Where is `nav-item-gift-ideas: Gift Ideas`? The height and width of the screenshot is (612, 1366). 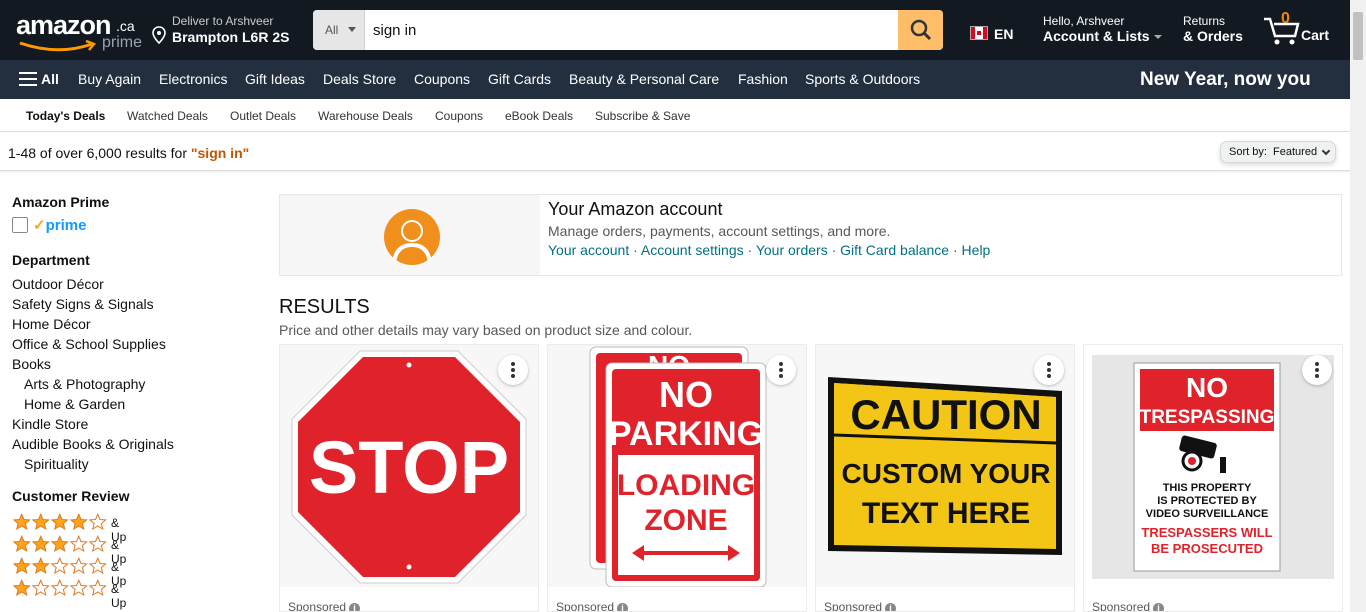
nav-item-gift-ideas: Gift Ideas is located at coordinates (275, 79).